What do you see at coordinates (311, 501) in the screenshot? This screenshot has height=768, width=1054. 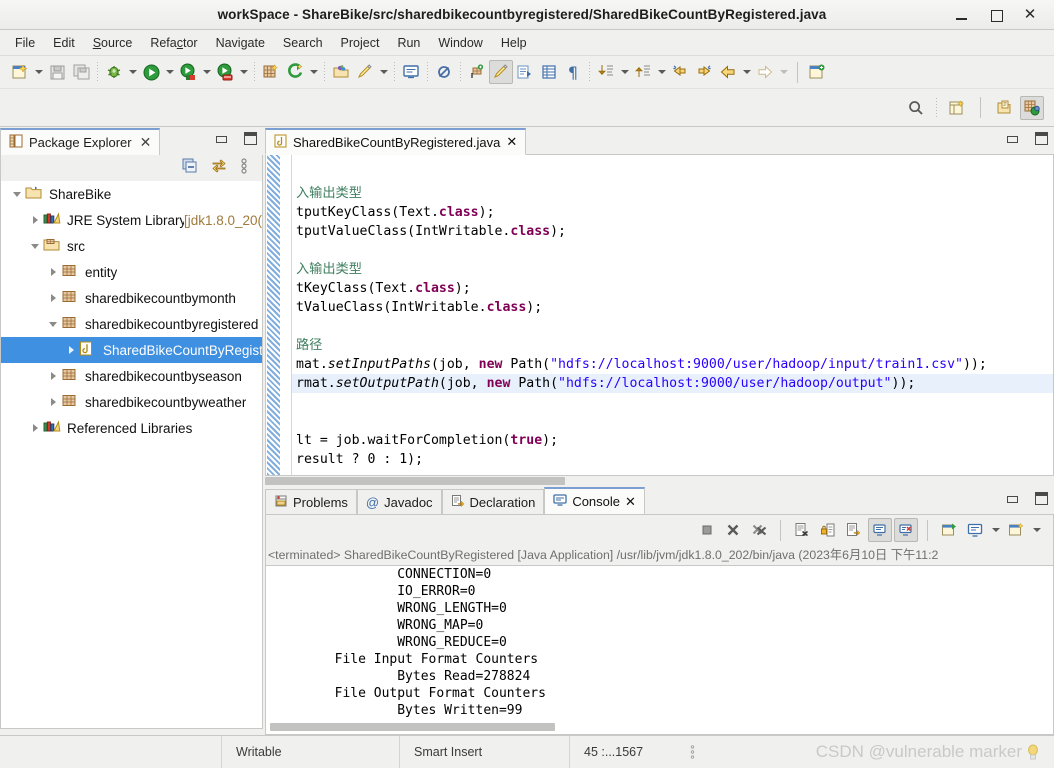 I see `tab-problems: Problems` at bounding box center [311, 501].